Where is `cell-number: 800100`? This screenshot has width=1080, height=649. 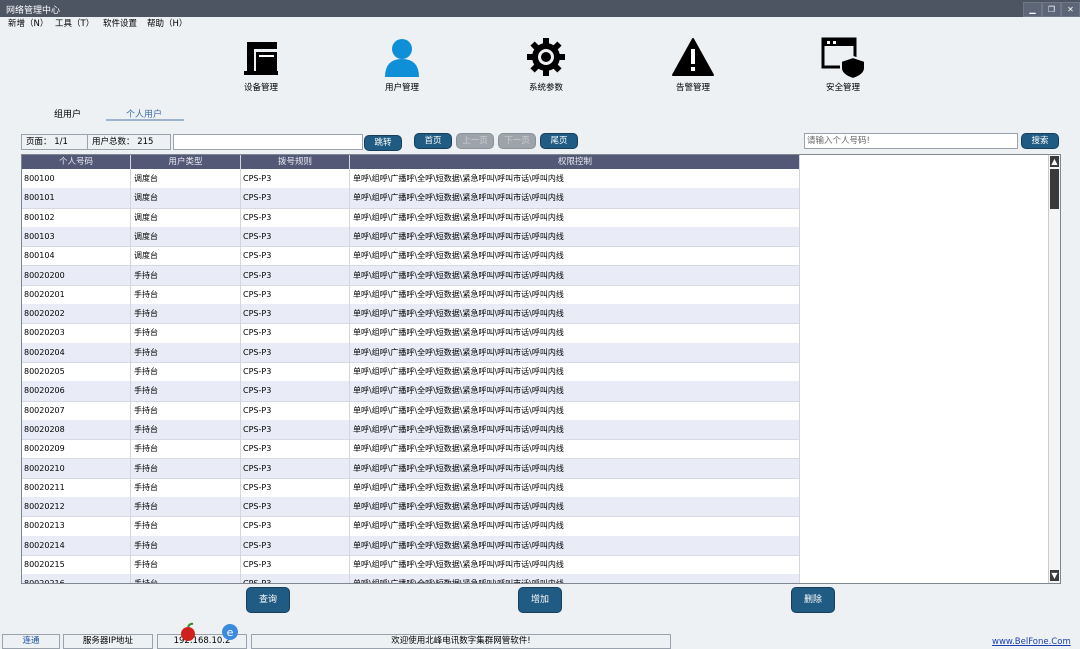
cell-number: 800100 is located at coordinates (39, 178).